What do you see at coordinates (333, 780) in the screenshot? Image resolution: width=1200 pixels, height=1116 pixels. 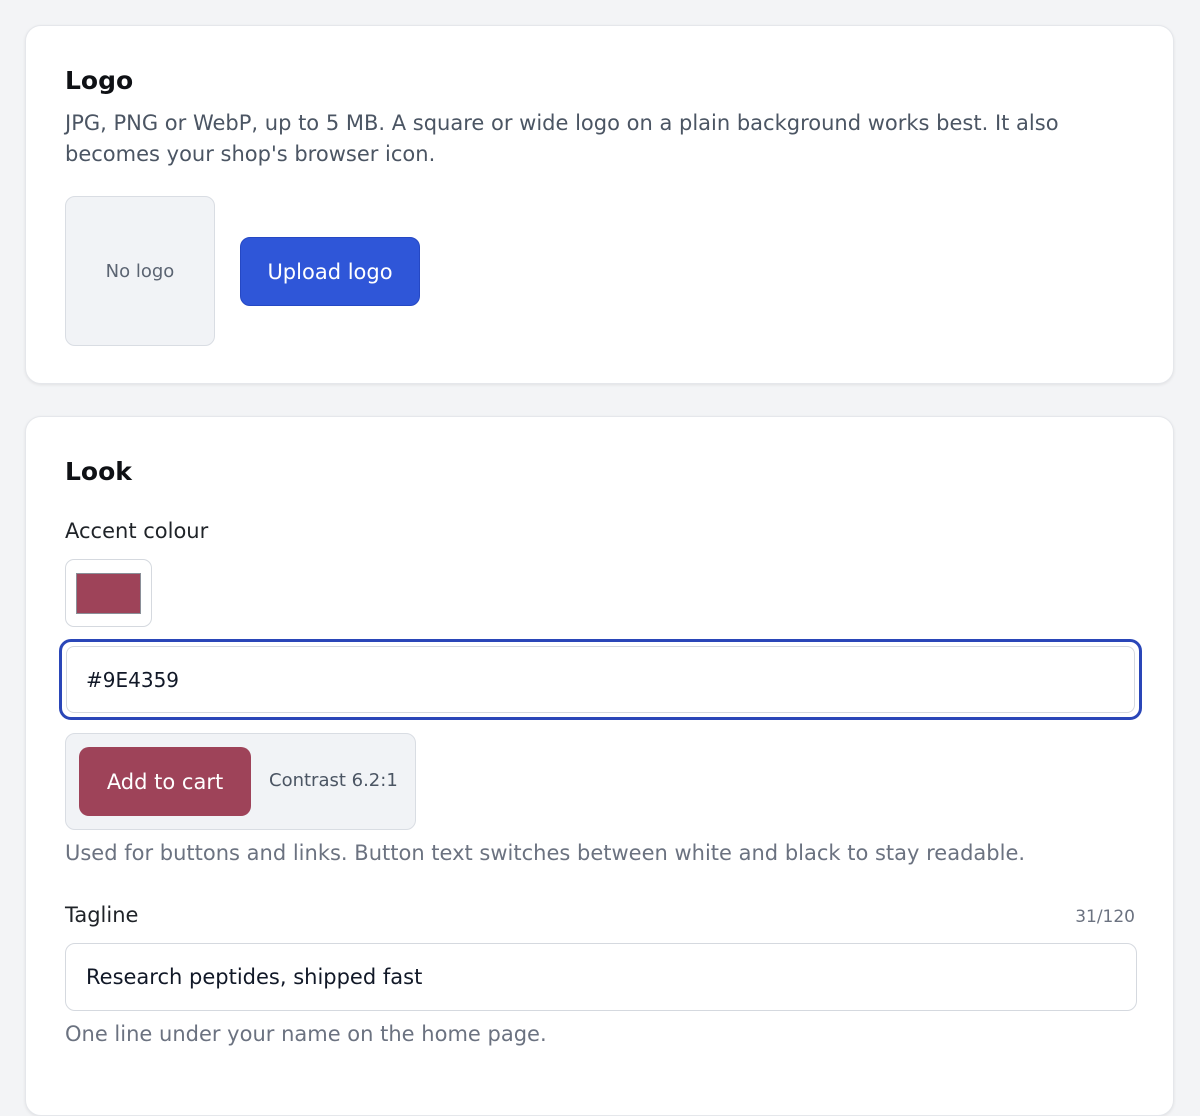 I see `contrast-ratio: Contrast 6.2:1` at bounding box center [333, 780].